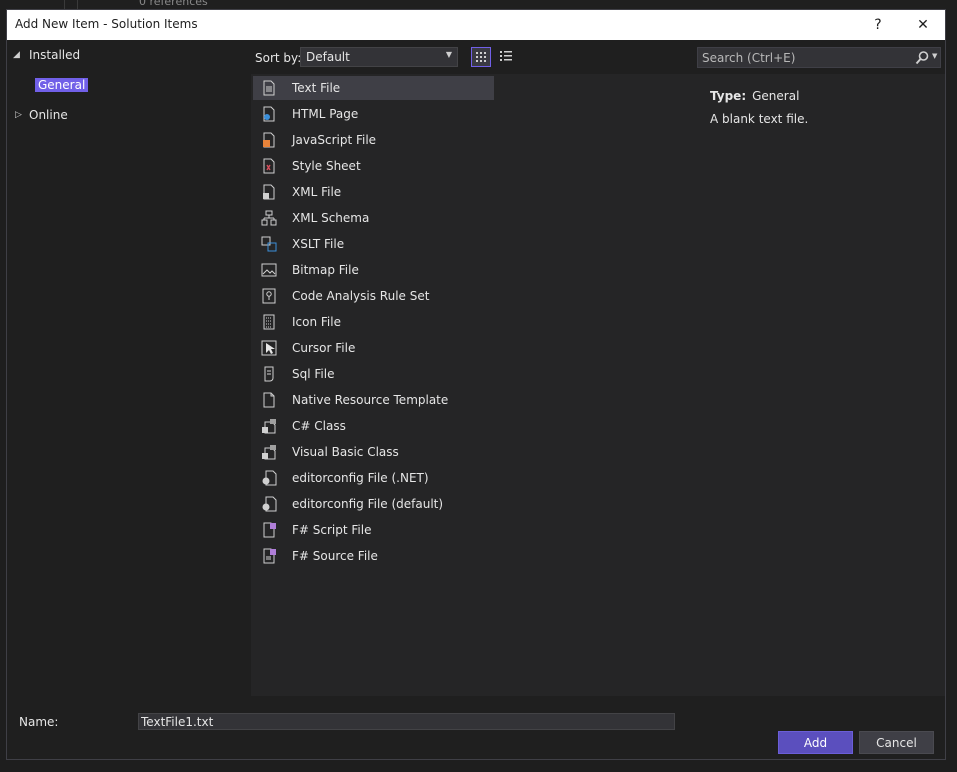  I want to click on template-item-label: Code Analysis Rule Set, so click(361, 296).